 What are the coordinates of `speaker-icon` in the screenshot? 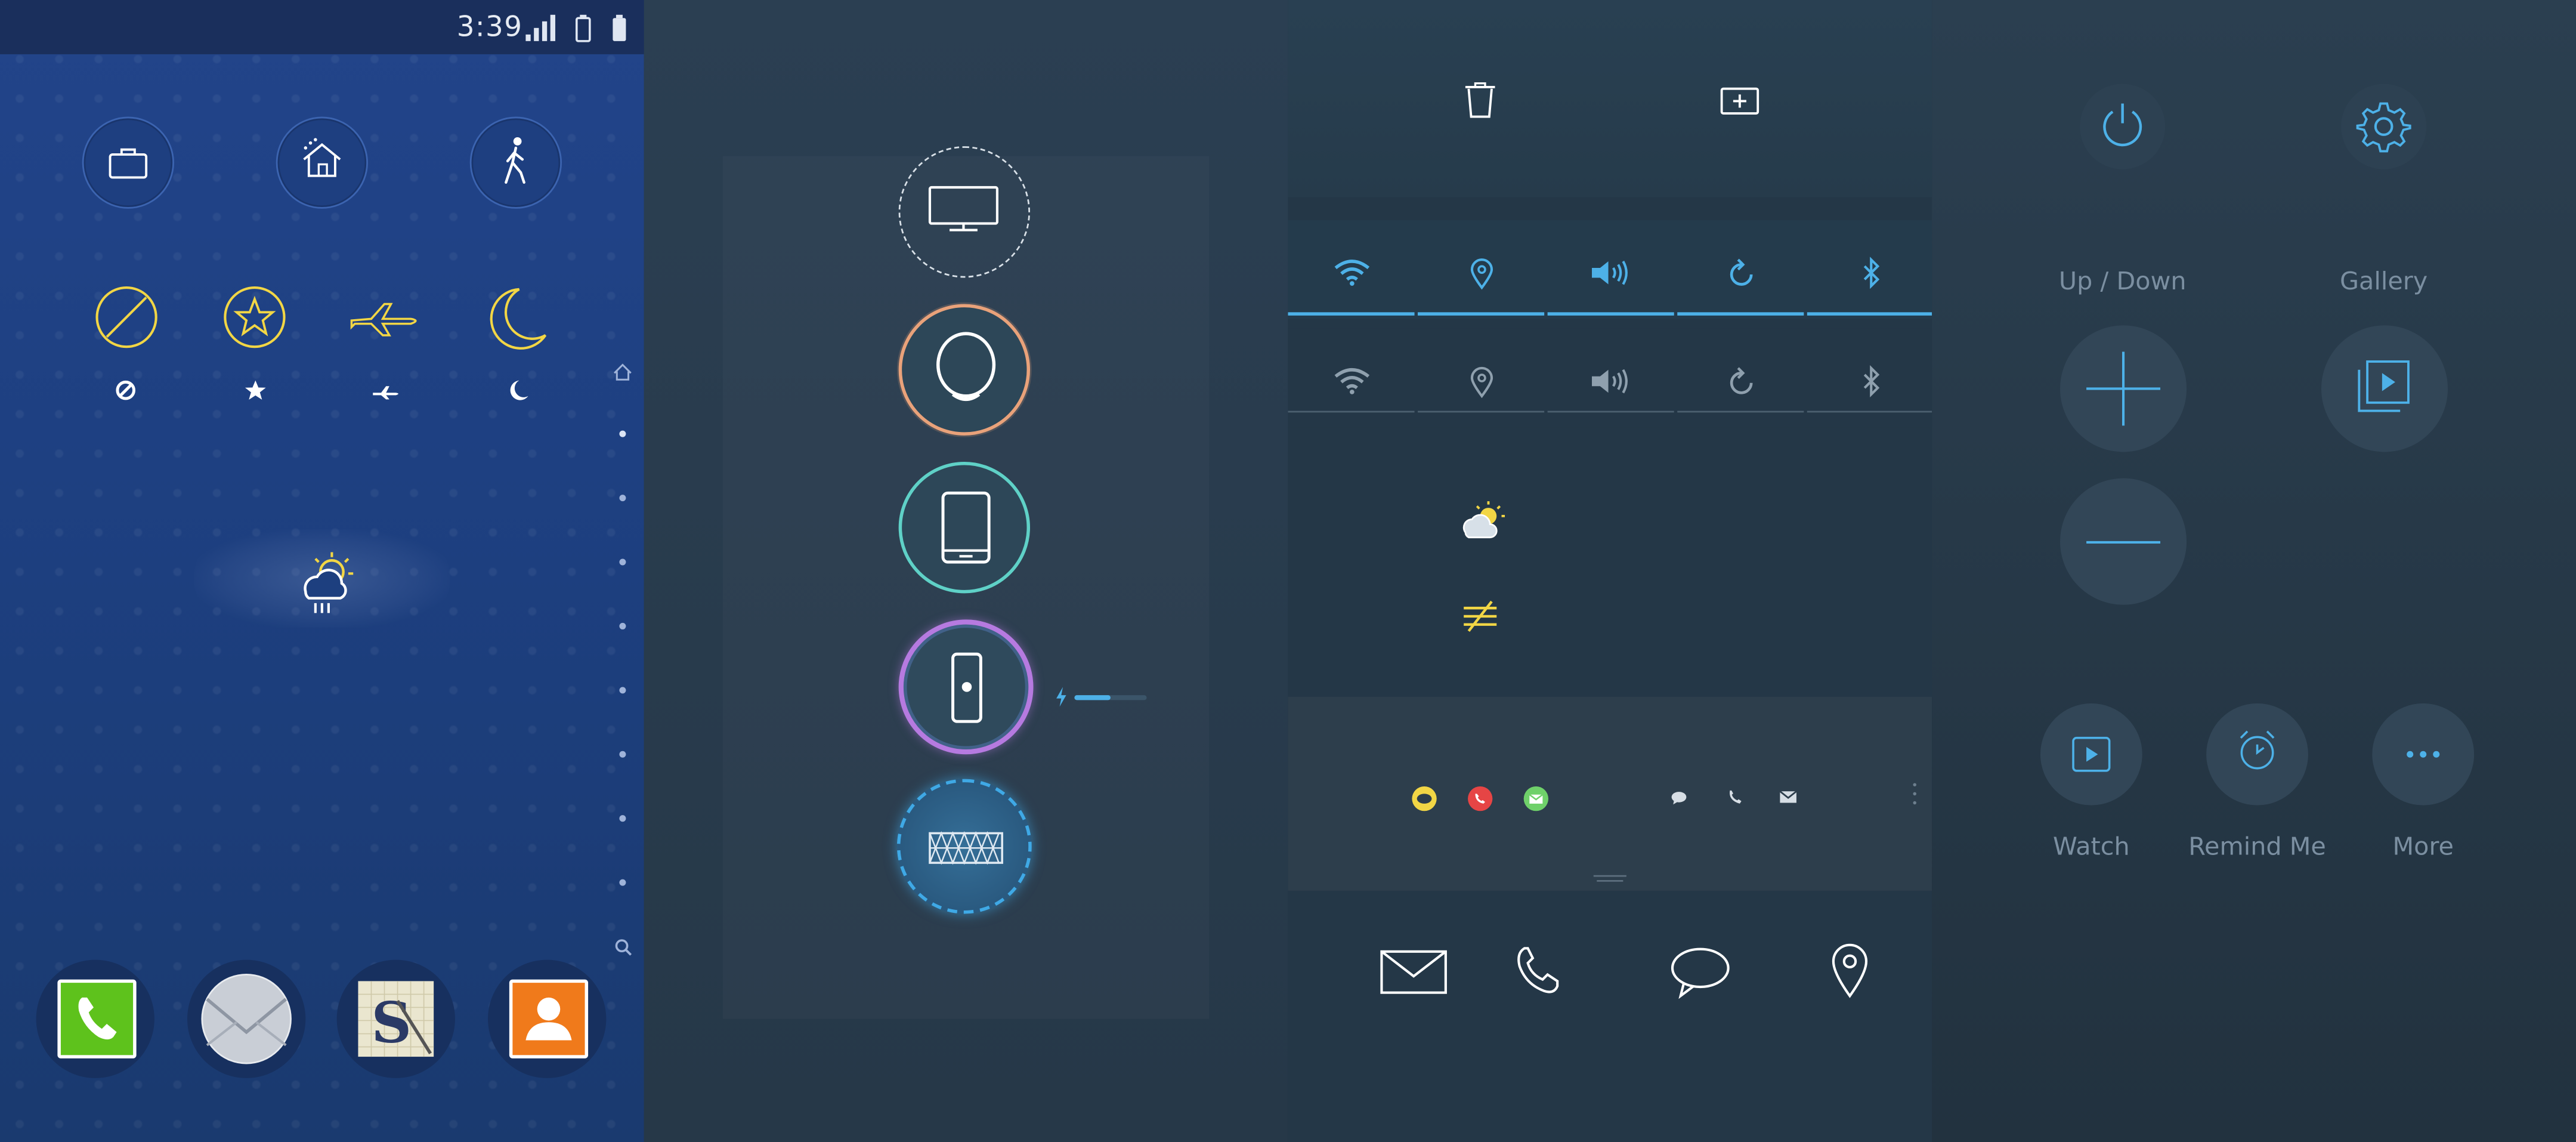 It's located at (966, 848).